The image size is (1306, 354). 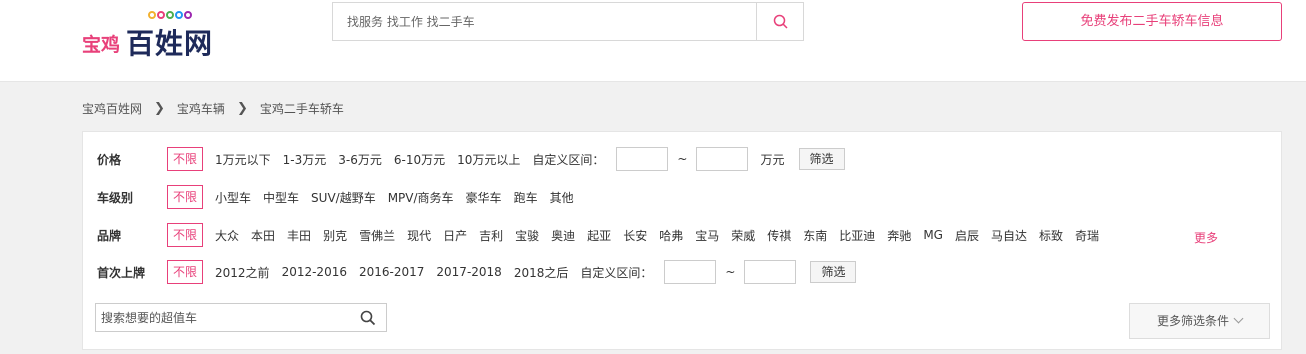 I want to click on filter-option: 现代, so click(x=419, y=235).